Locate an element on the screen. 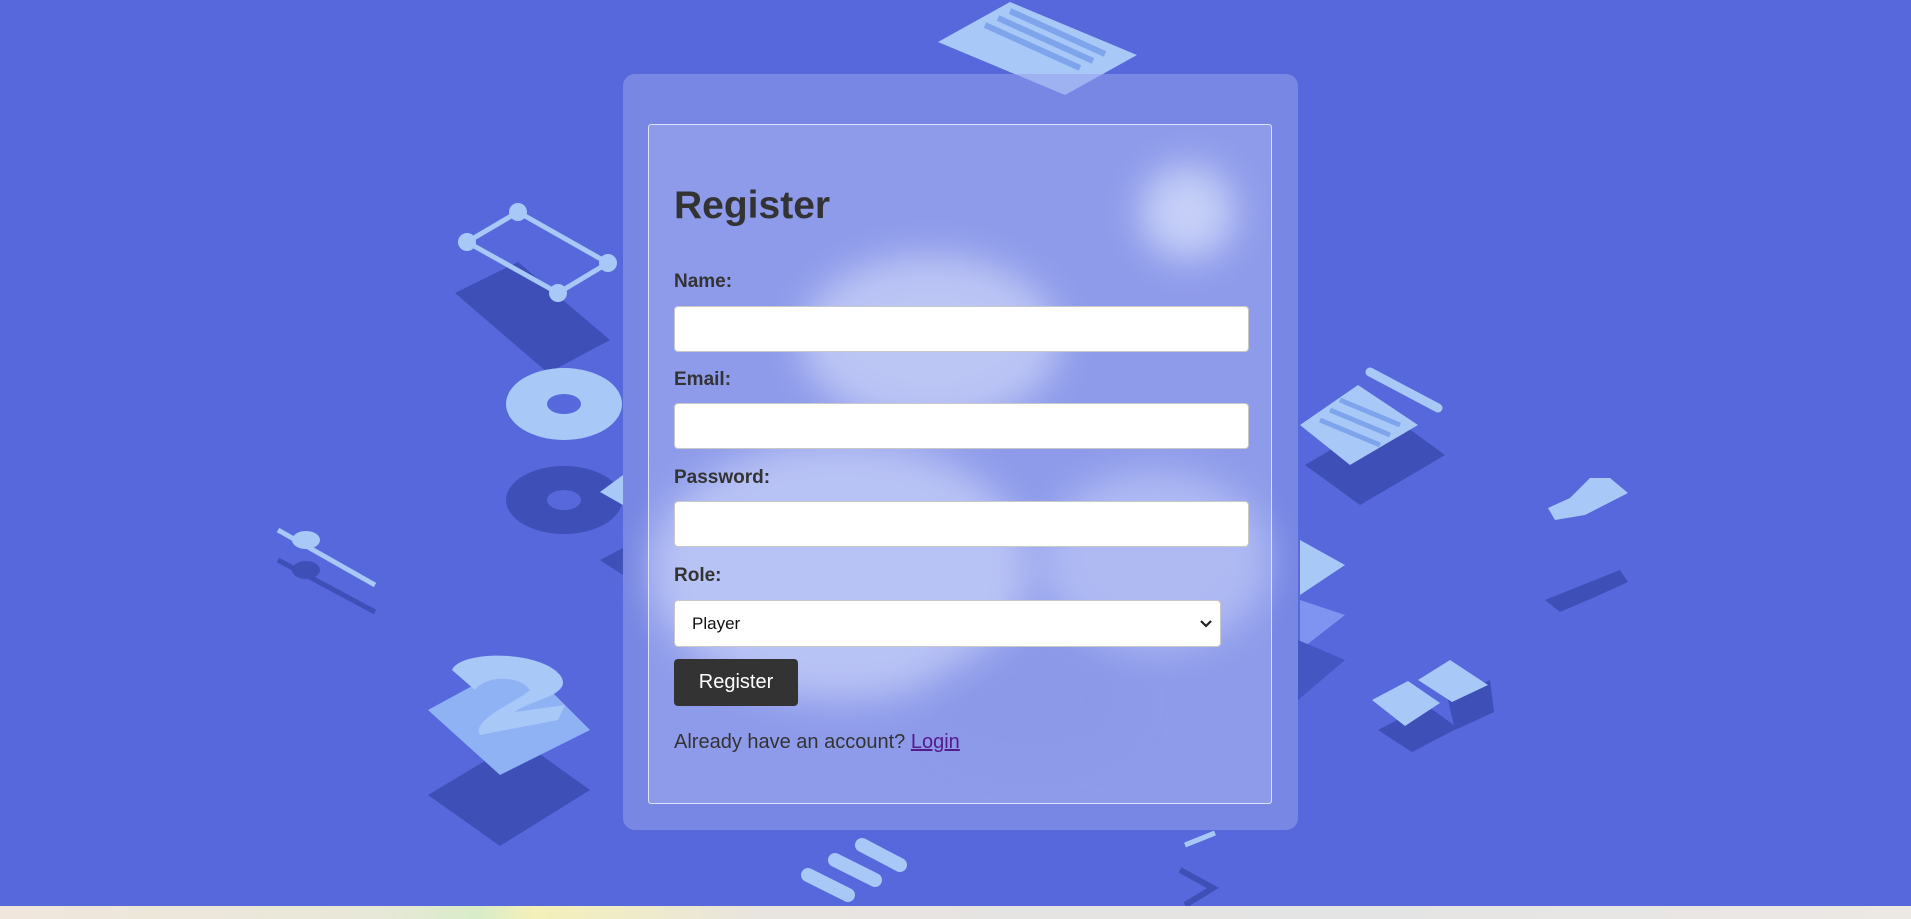  role-select: Player is located at coordinates (947, 623).